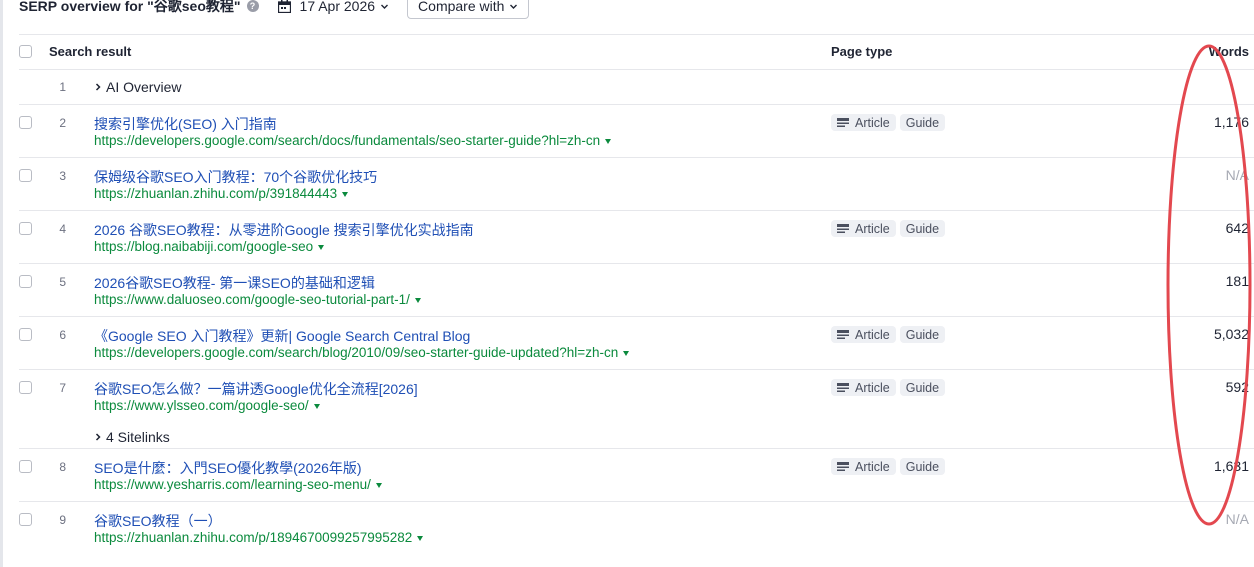 This screenshot has width=1254, height=567. I want to click on divider, so click(636, 34).